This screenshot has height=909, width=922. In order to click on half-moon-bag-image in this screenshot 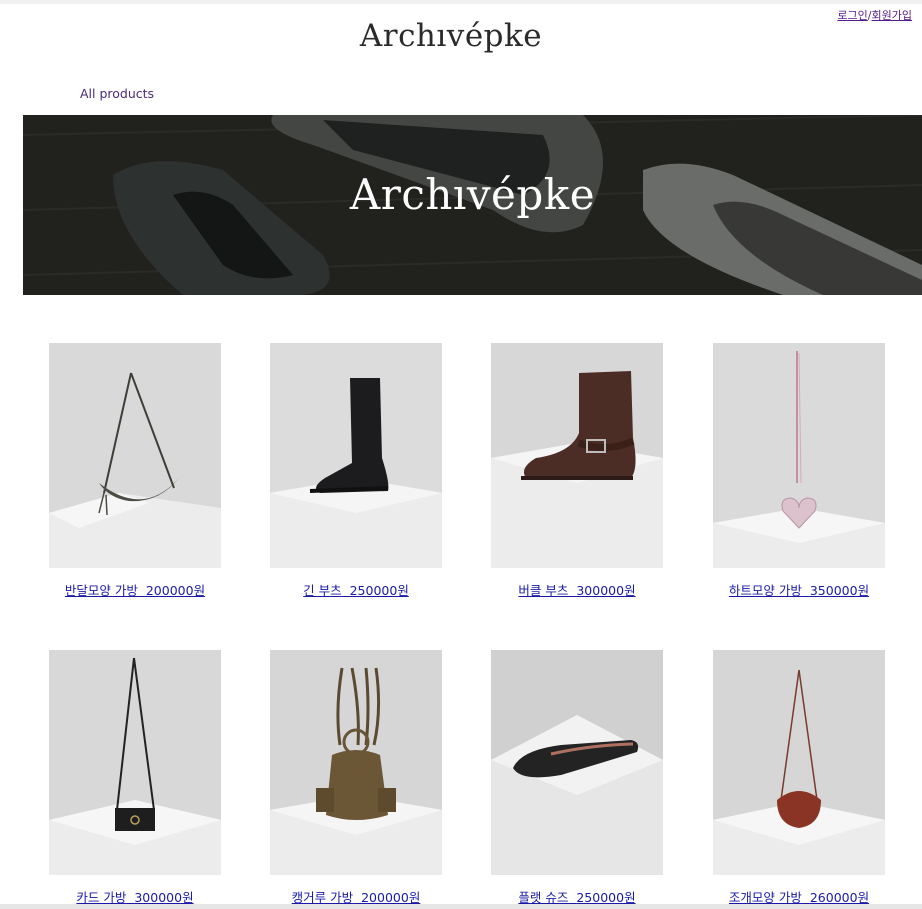, I will do `click(135, 455)`.